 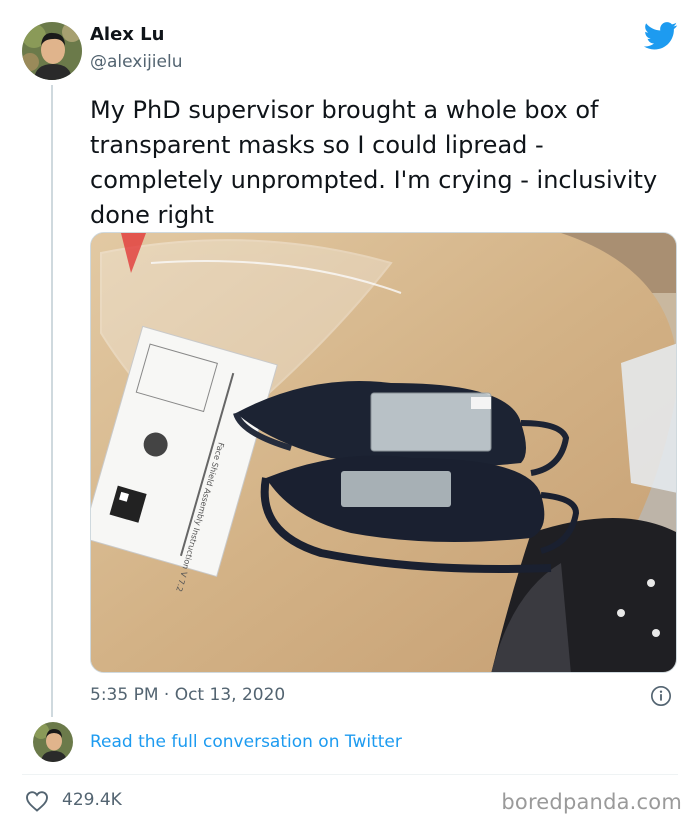 What do you see at coordinates (37, 801) in the screenshot?
I see `heart-icon` at bounding box center [37, 801].